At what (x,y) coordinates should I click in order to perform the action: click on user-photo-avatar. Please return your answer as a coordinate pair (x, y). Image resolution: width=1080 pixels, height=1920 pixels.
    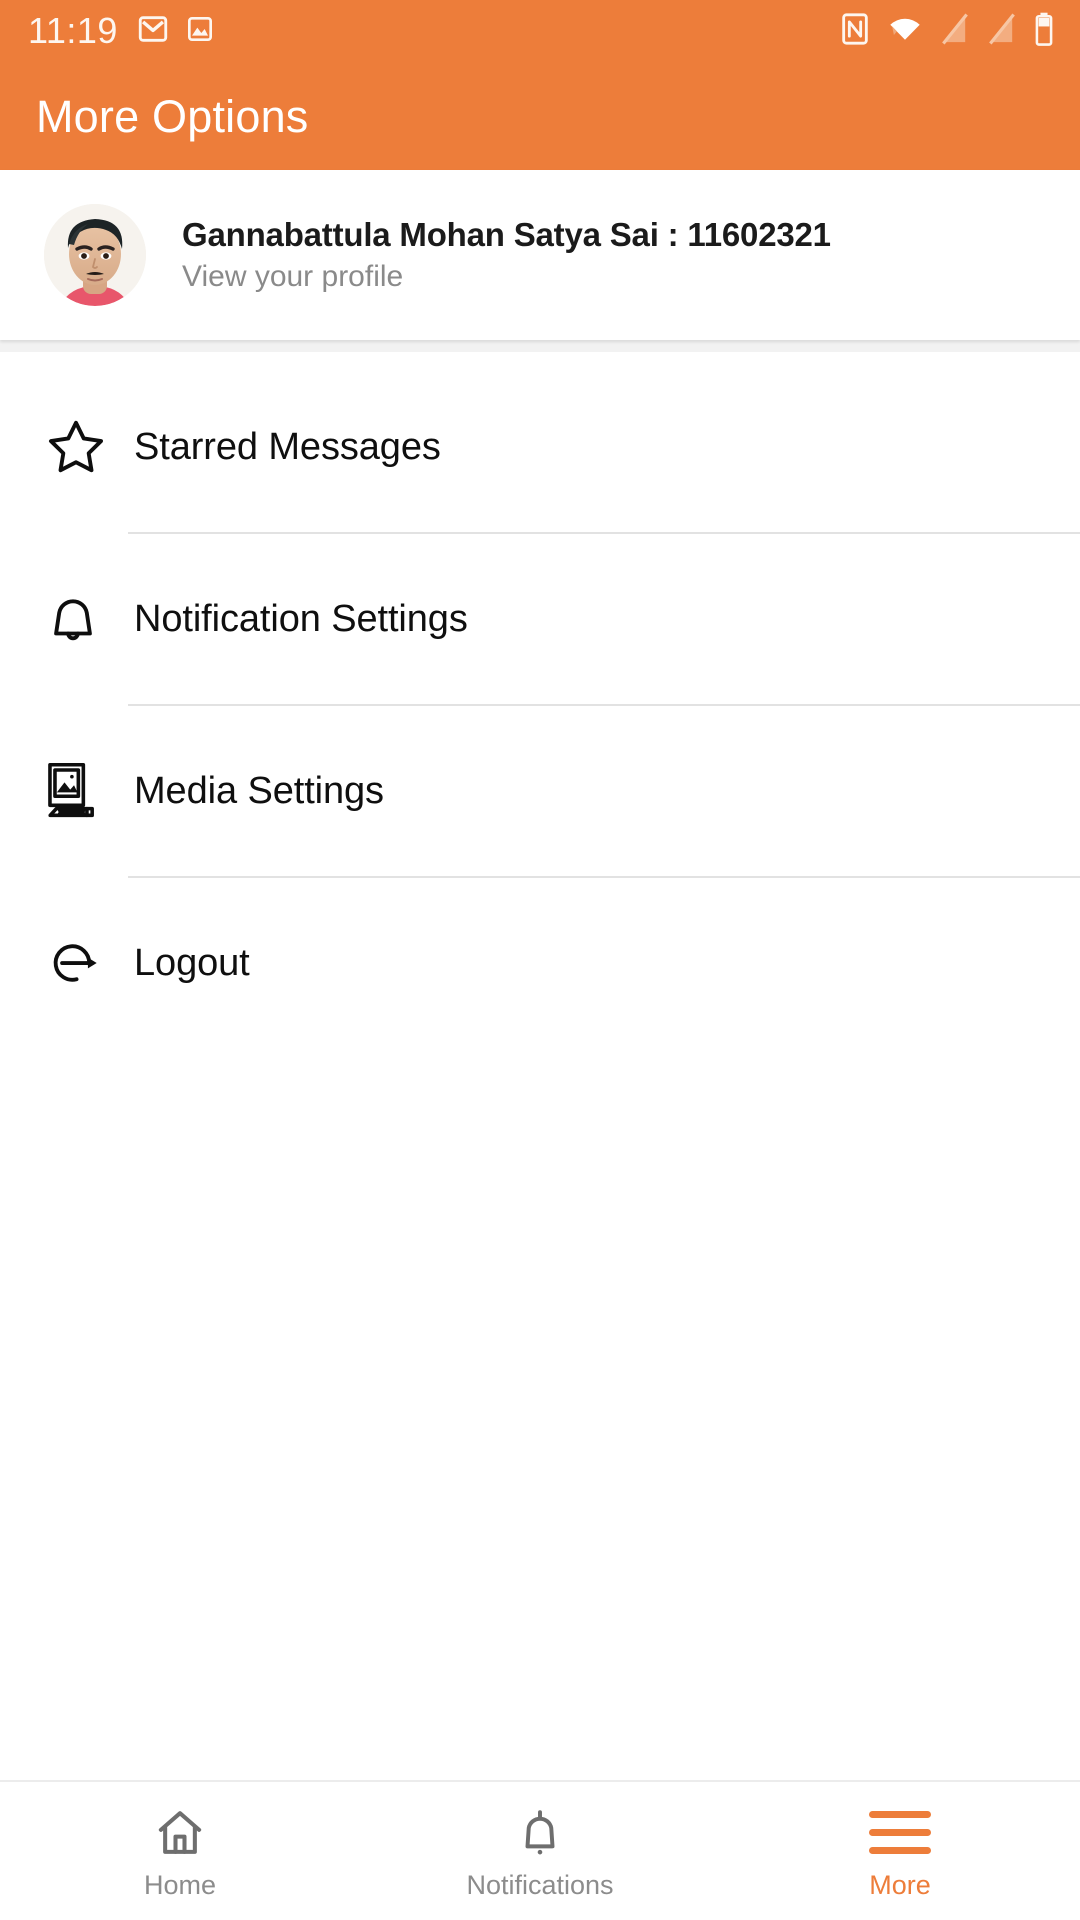
    Looking at the image, I should click on (95, 255).